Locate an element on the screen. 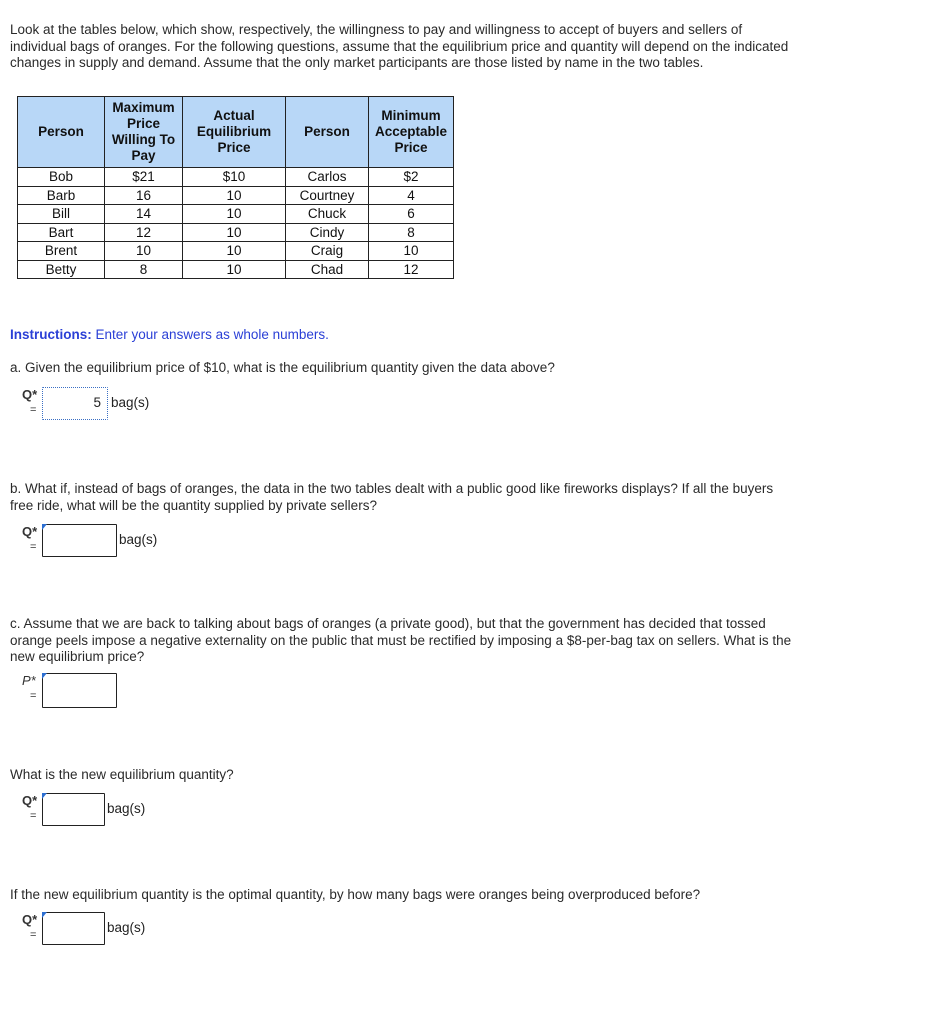 The height and width of the screenshot is (1024, 928). header-equilibrium-price: Actual Equilibrium Price is located at coordinates (234, 132).